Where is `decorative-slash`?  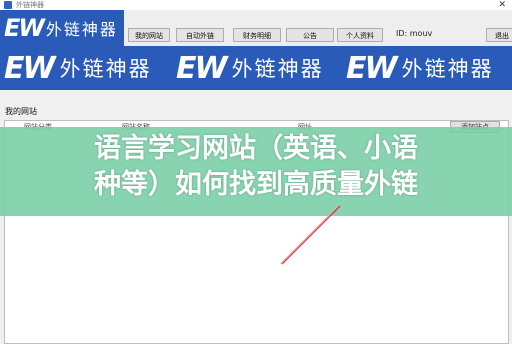 decorative-slash is located at coordinates (310, 235).